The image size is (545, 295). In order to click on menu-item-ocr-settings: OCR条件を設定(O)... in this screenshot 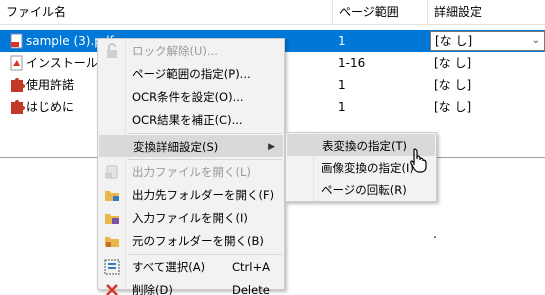, I will do `click(191, 97)`.